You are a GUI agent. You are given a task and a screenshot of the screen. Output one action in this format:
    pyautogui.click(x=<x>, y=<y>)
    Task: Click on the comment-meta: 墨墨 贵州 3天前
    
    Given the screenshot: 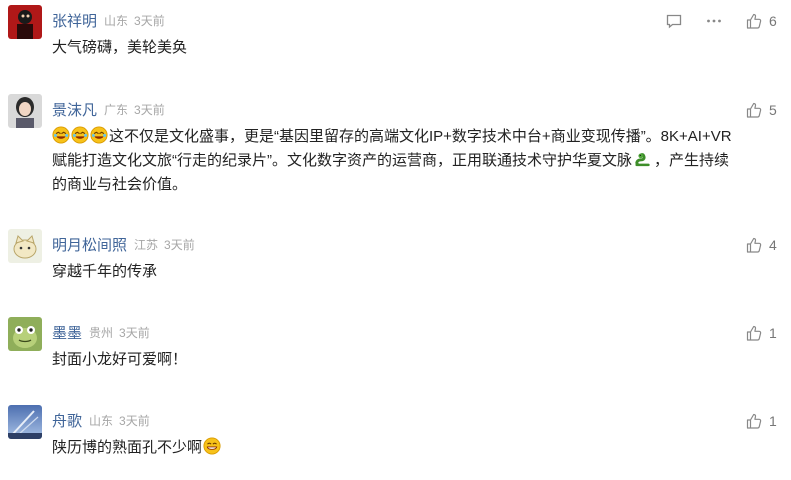 What is the action you would take?
    pyautogui.click(x=101, y=332)
    